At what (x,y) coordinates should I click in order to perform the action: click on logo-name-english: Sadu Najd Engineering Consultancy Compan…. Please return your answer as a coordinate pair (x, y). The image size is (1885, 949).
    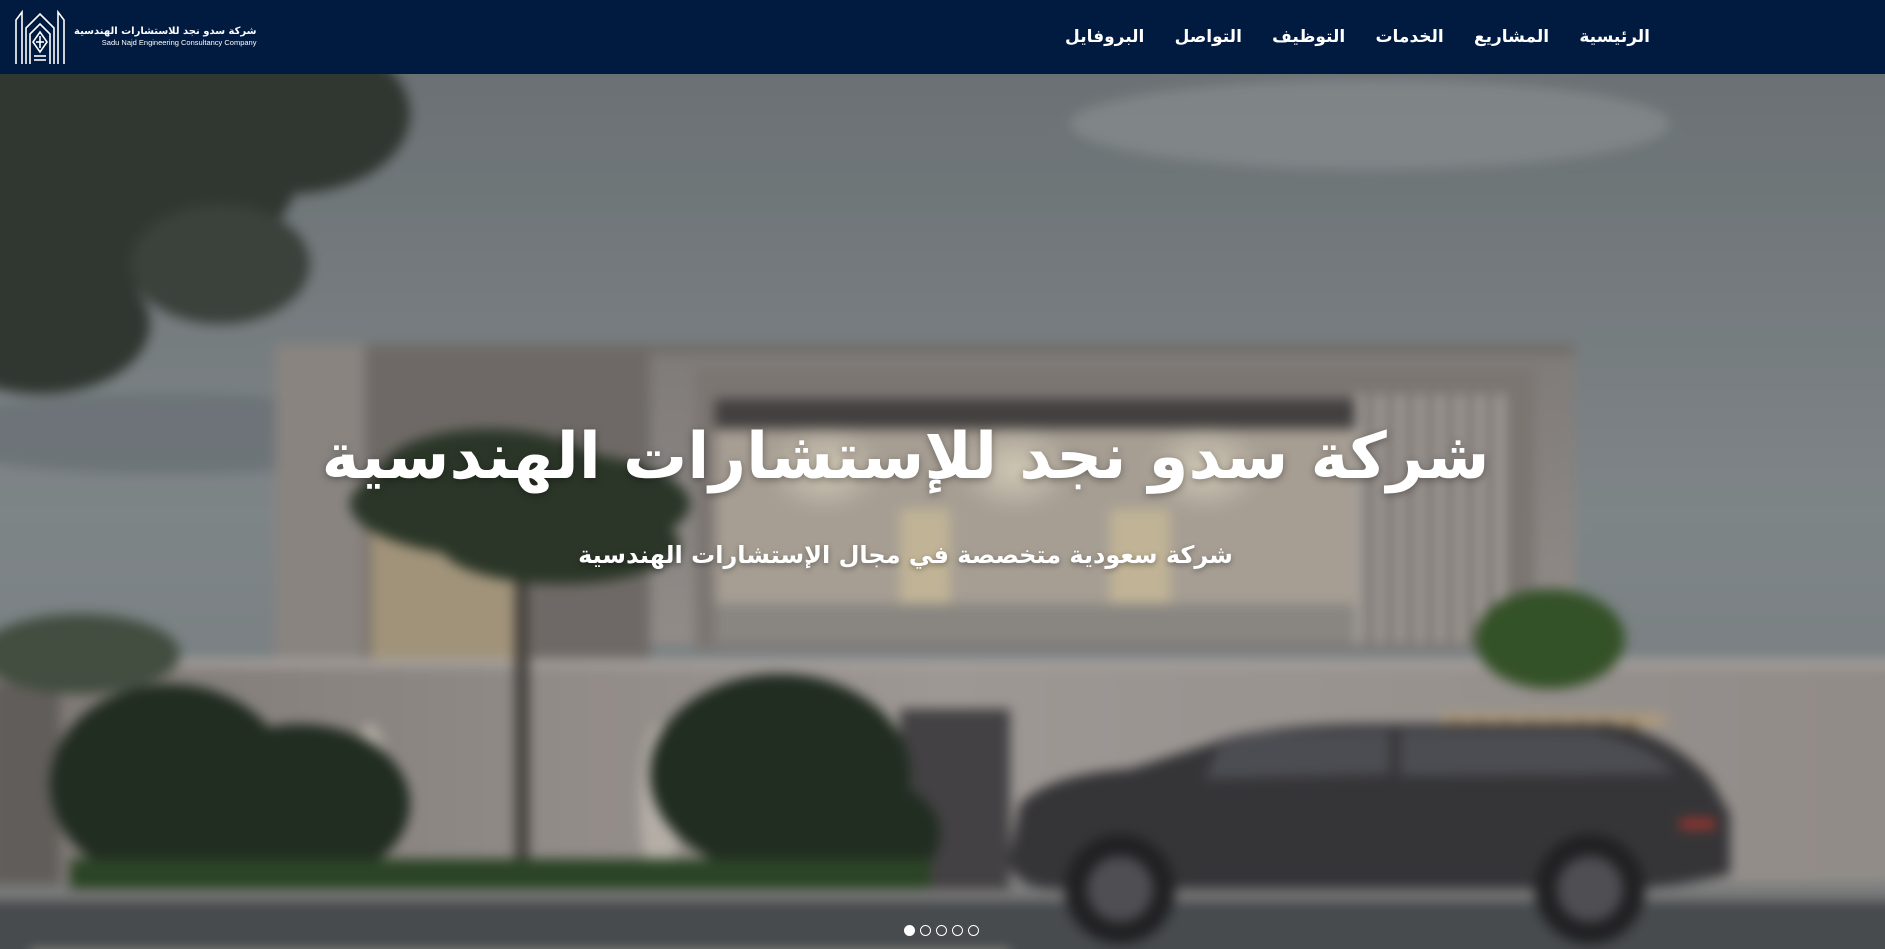
    Looking at the image, I should click on (179, 42).